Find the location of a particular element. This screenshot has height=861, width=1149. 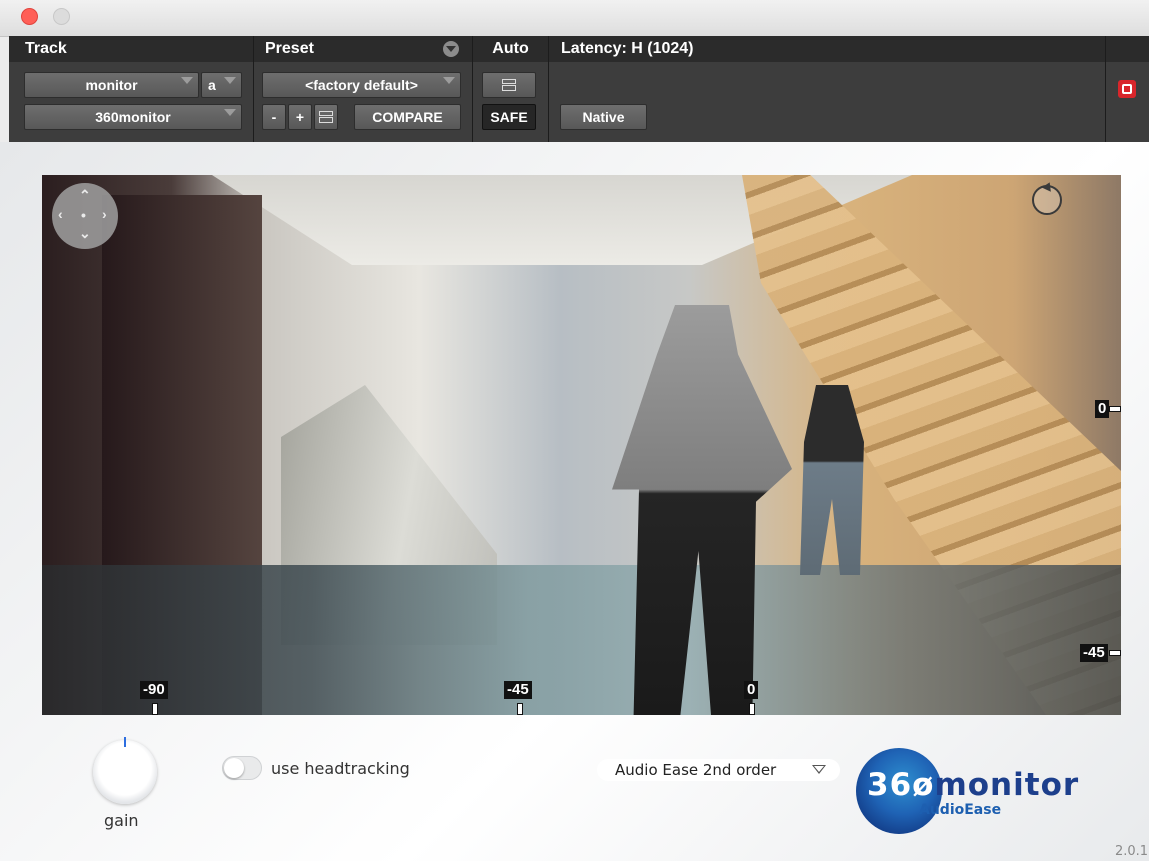

automation-window-icon is located at coordinates (509, 85).